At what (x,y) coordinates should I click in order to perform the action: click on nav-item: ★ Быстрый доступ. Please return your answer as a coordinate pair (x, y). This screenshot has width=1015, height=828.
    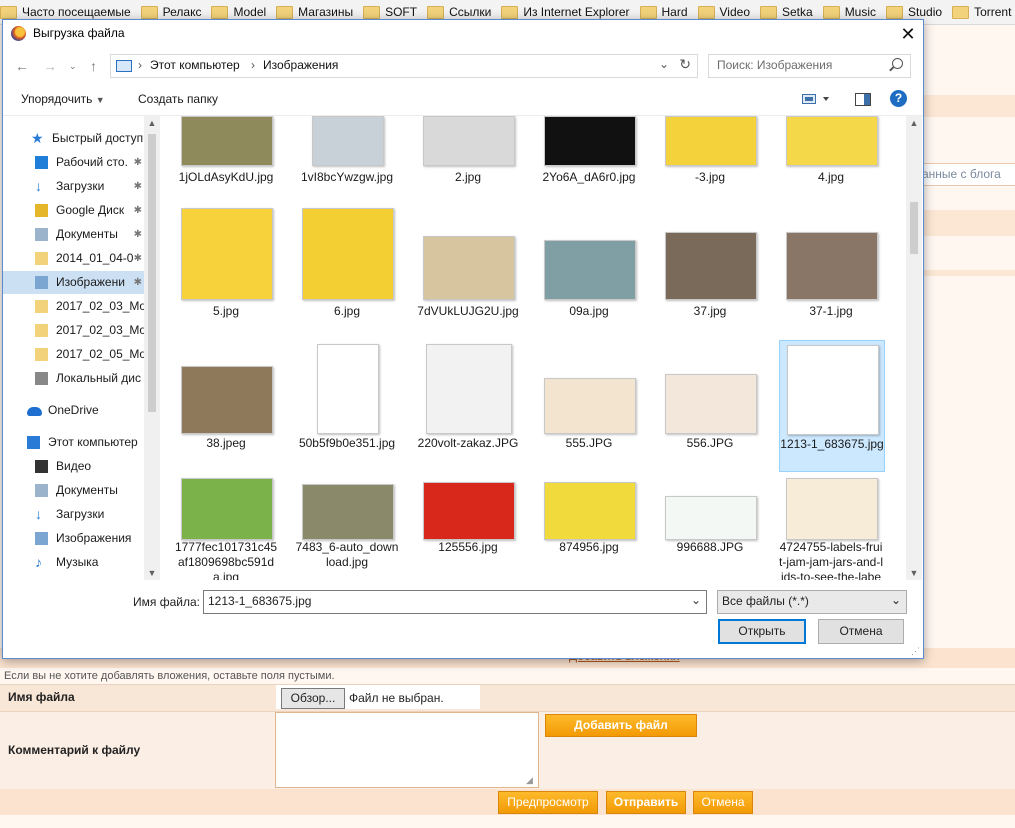
    Looking at the image, I should click on (73, 138).